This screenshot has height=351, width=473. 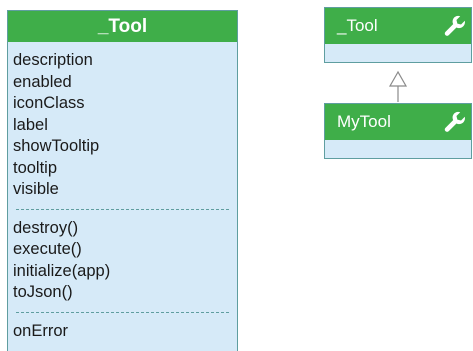 I want to click on property-item: showTooltip, so click(x=56, y=146).